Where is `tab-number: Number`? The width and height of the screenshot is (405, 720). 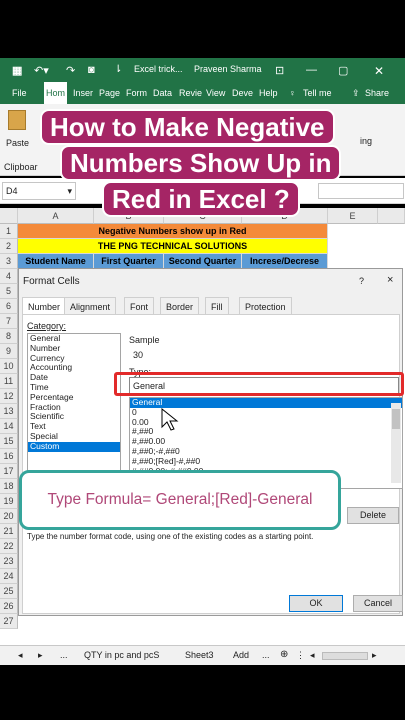
tab-number: Number is located at coordinates (44, 306).